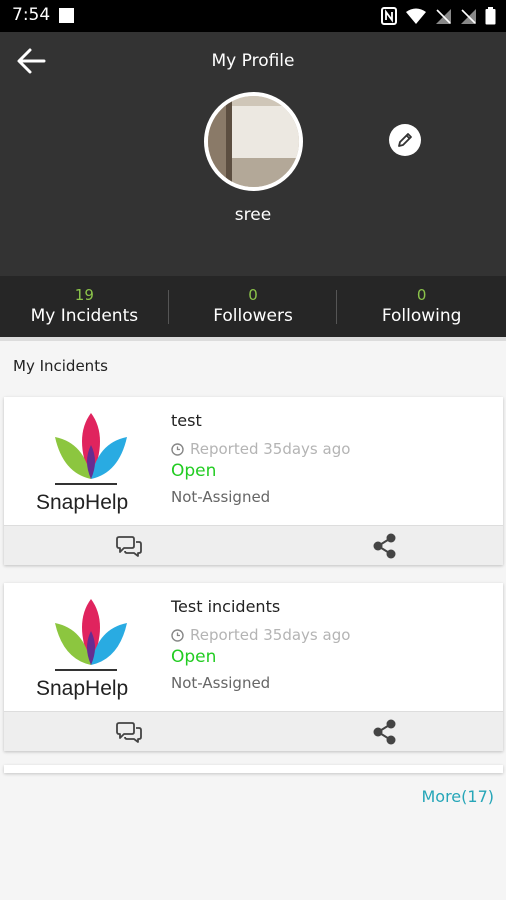 The height and width of the screenshot is (900, 506). I want to click on signal-icon, so click(443, 16).